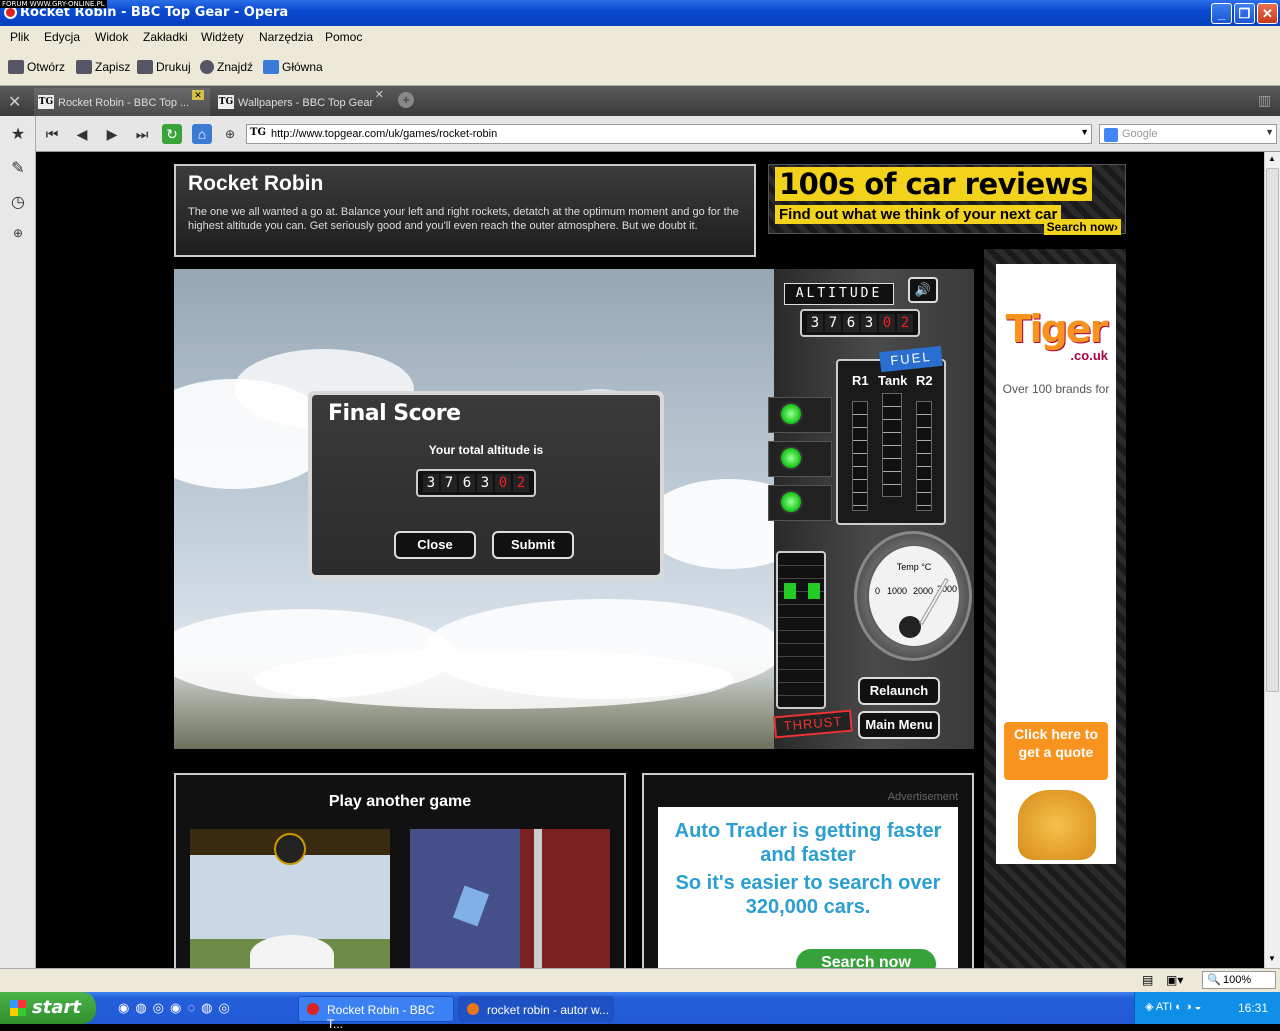 This screenshot has height=1031, width=1280. What do you see at coordinates (400, 870) in the screenshot?
I see `play-another-game: Play another game` at bounding box center [400, 870].